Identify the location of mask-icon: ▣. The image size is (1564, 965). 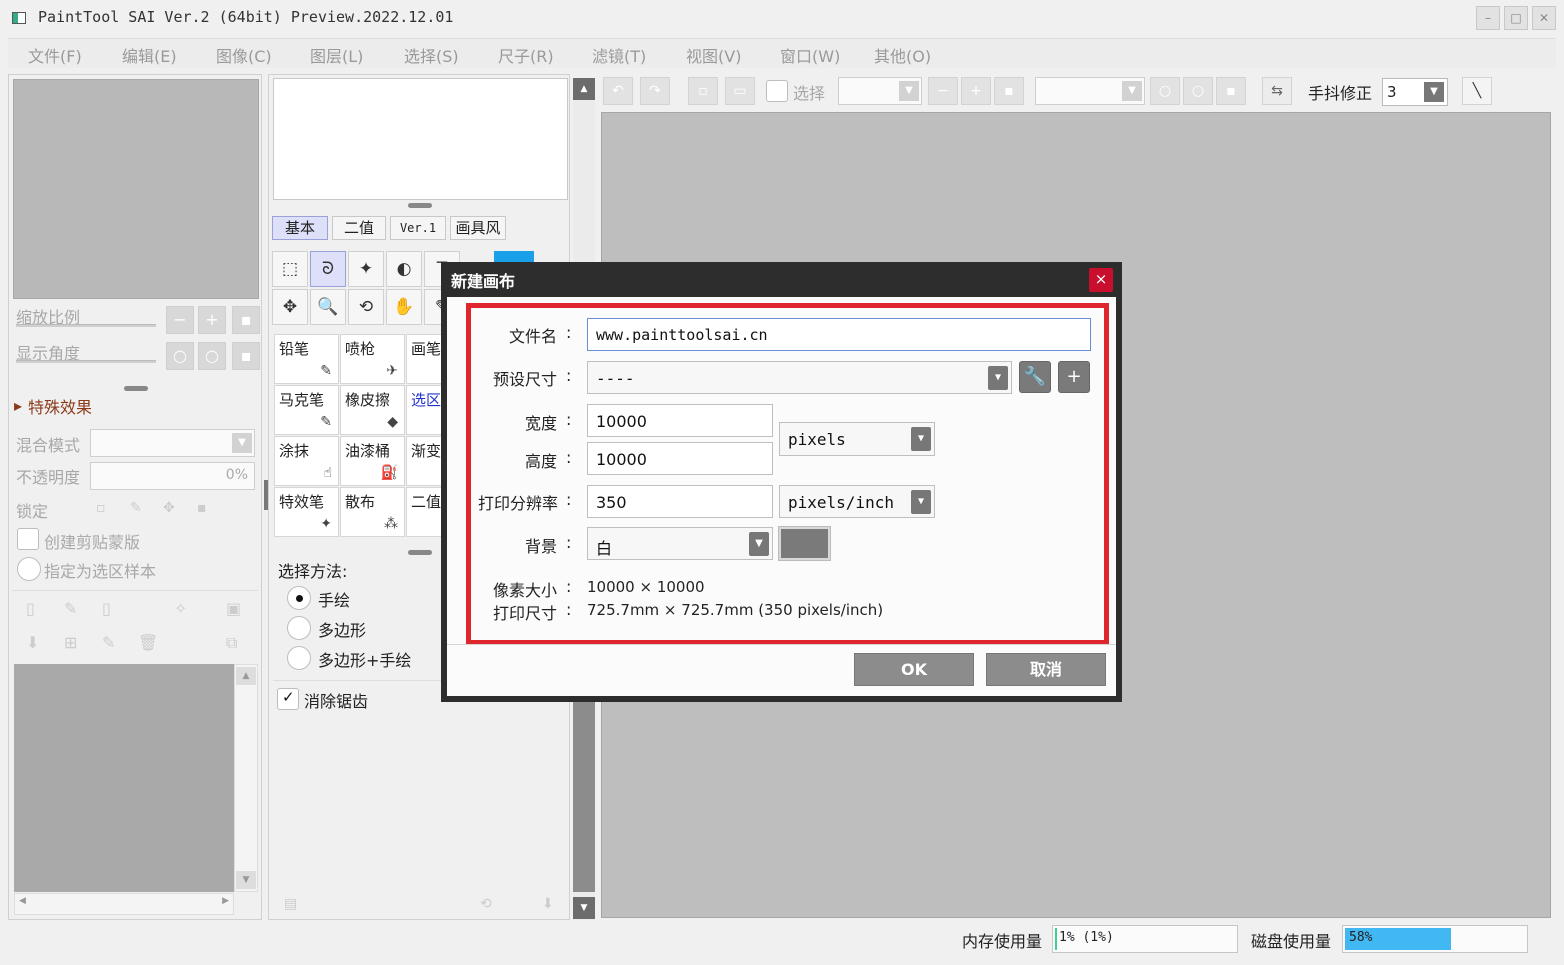
(233, 608).